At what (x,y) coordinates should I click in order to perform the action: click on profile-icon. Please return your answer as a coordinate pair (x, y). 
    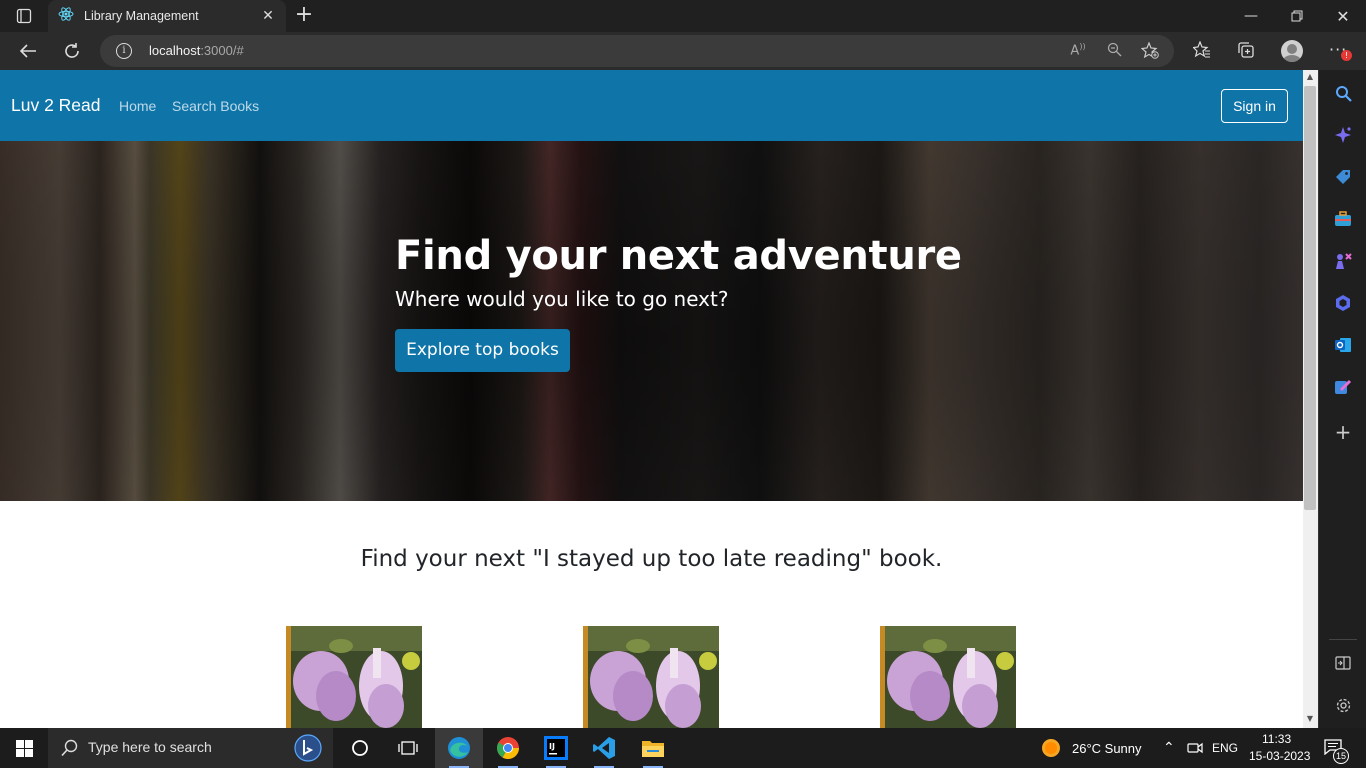
    Looking at the image, I should click on (1292, 51).